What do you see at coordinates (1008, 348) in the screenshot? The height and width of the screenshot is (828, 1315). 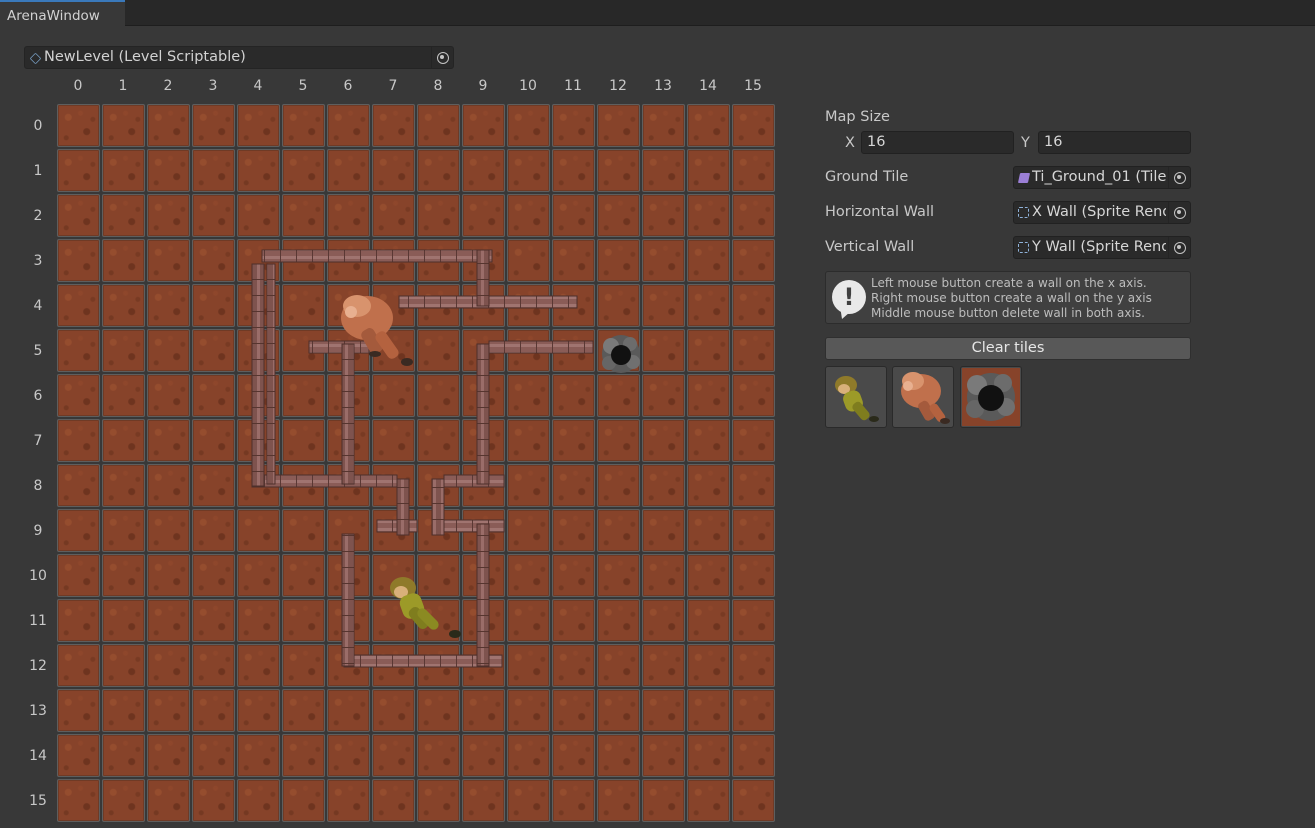 I see `clear-tiles-button: Clear tiles` at bounding box center [1008, 348].